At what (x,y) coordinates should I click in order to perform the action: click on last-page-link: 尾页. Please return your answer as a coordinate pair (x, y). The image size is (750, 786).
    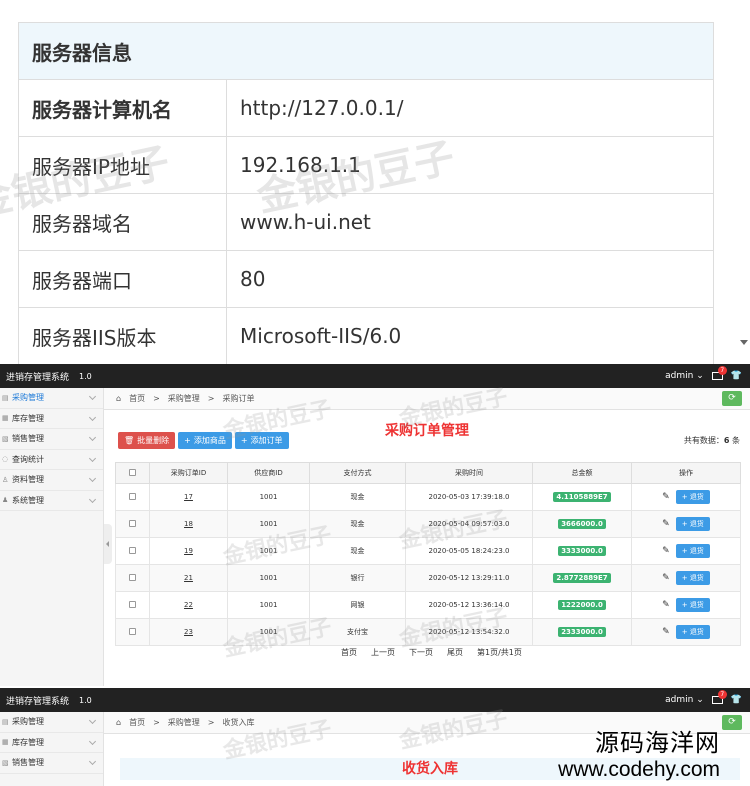
    Looking at the image, I should click on (455, 652).